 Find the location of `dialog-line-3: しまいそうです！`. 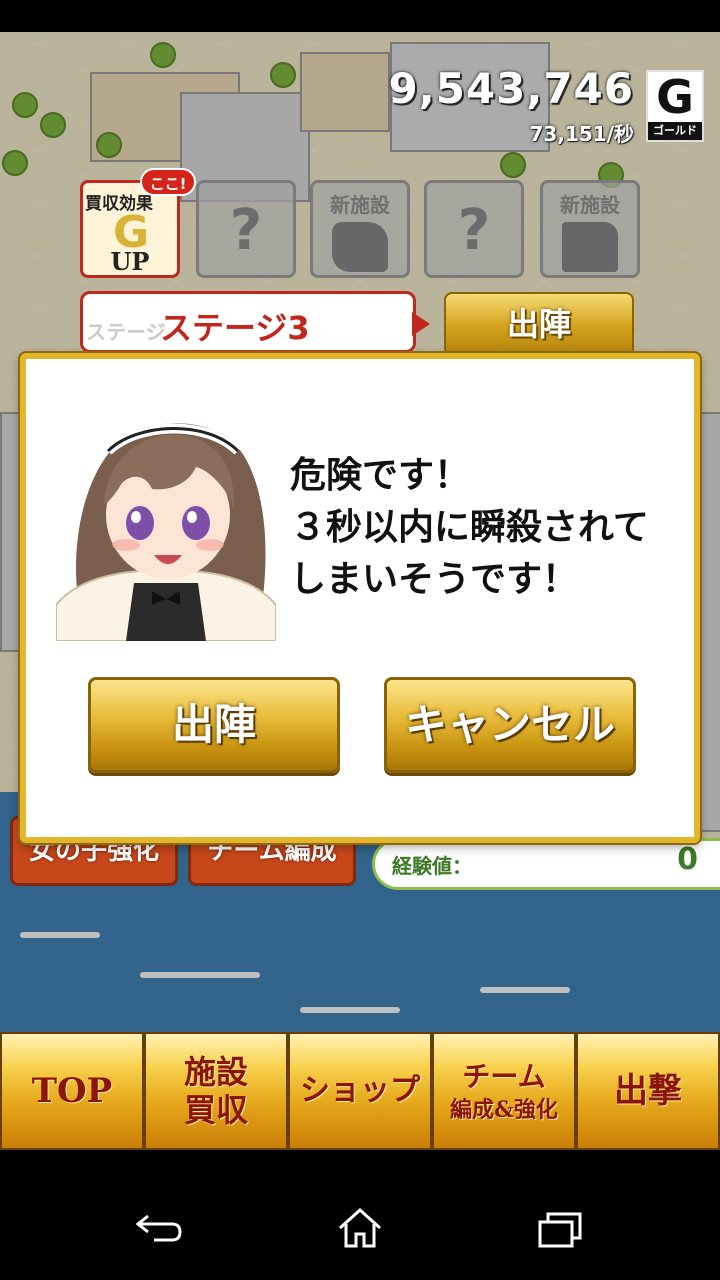

dialog-line-3: しまいそうです！ is located at coordinates (434, 579).